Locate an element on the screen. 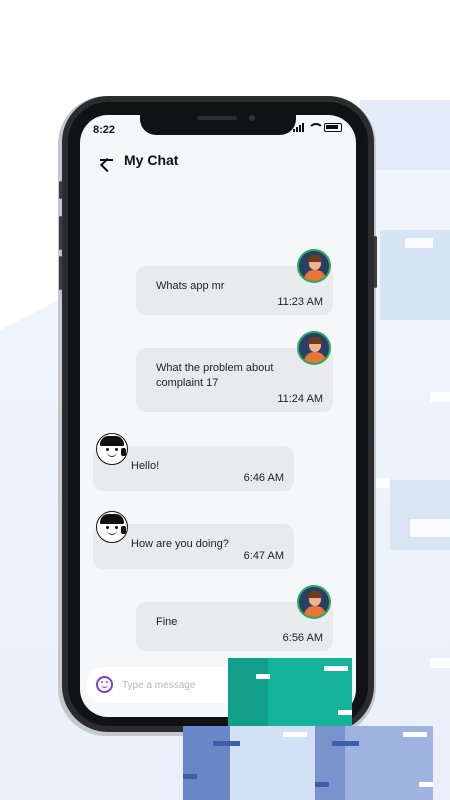  message-time: 6:46 AM is located at coordinates (263, 478).